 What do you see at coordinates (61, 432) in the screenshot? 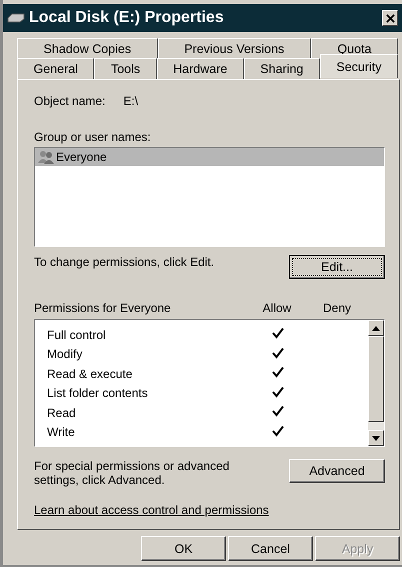
I see `permission-name: Write` at bounding box center [61, 432].